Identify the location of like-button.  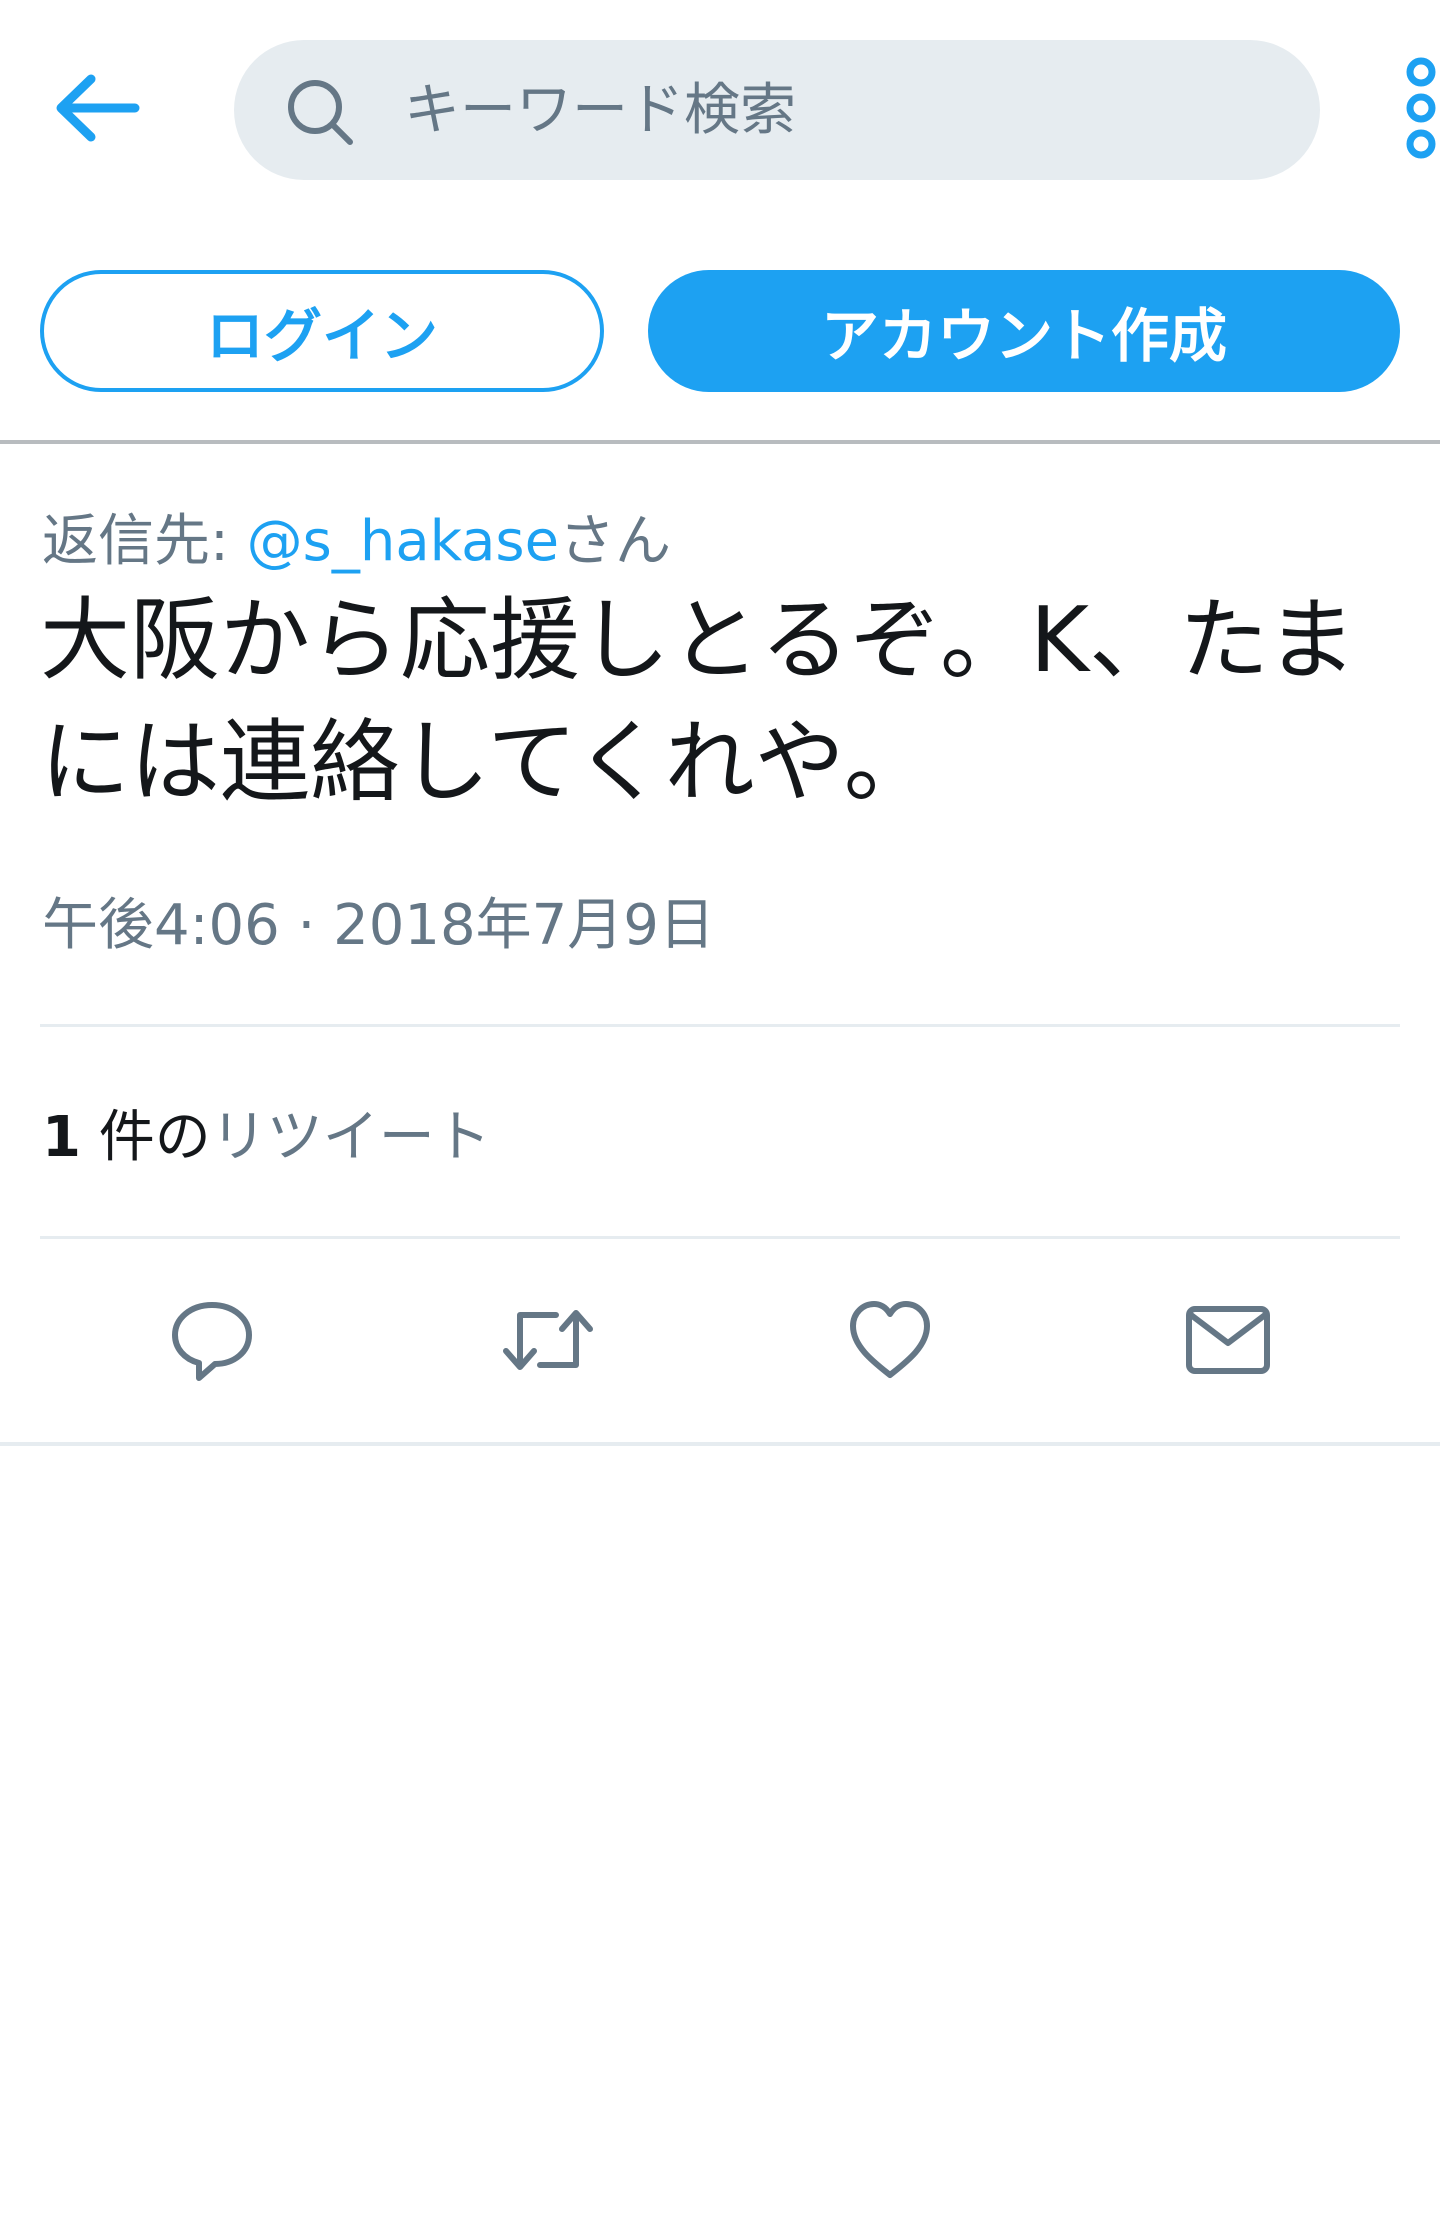
(890, 1340).